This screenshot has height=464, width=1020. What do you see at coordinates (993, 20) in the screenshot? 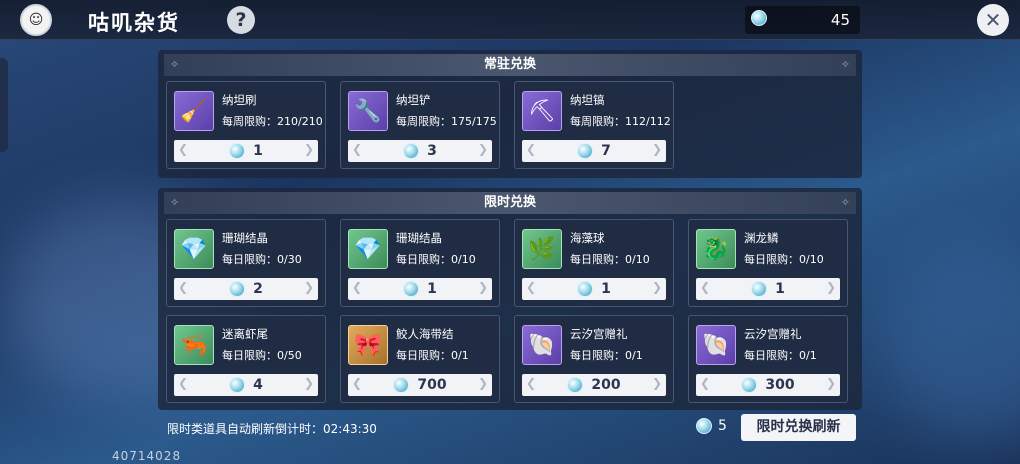
I see `close-button: ✕` at bounding box center [993, 20].